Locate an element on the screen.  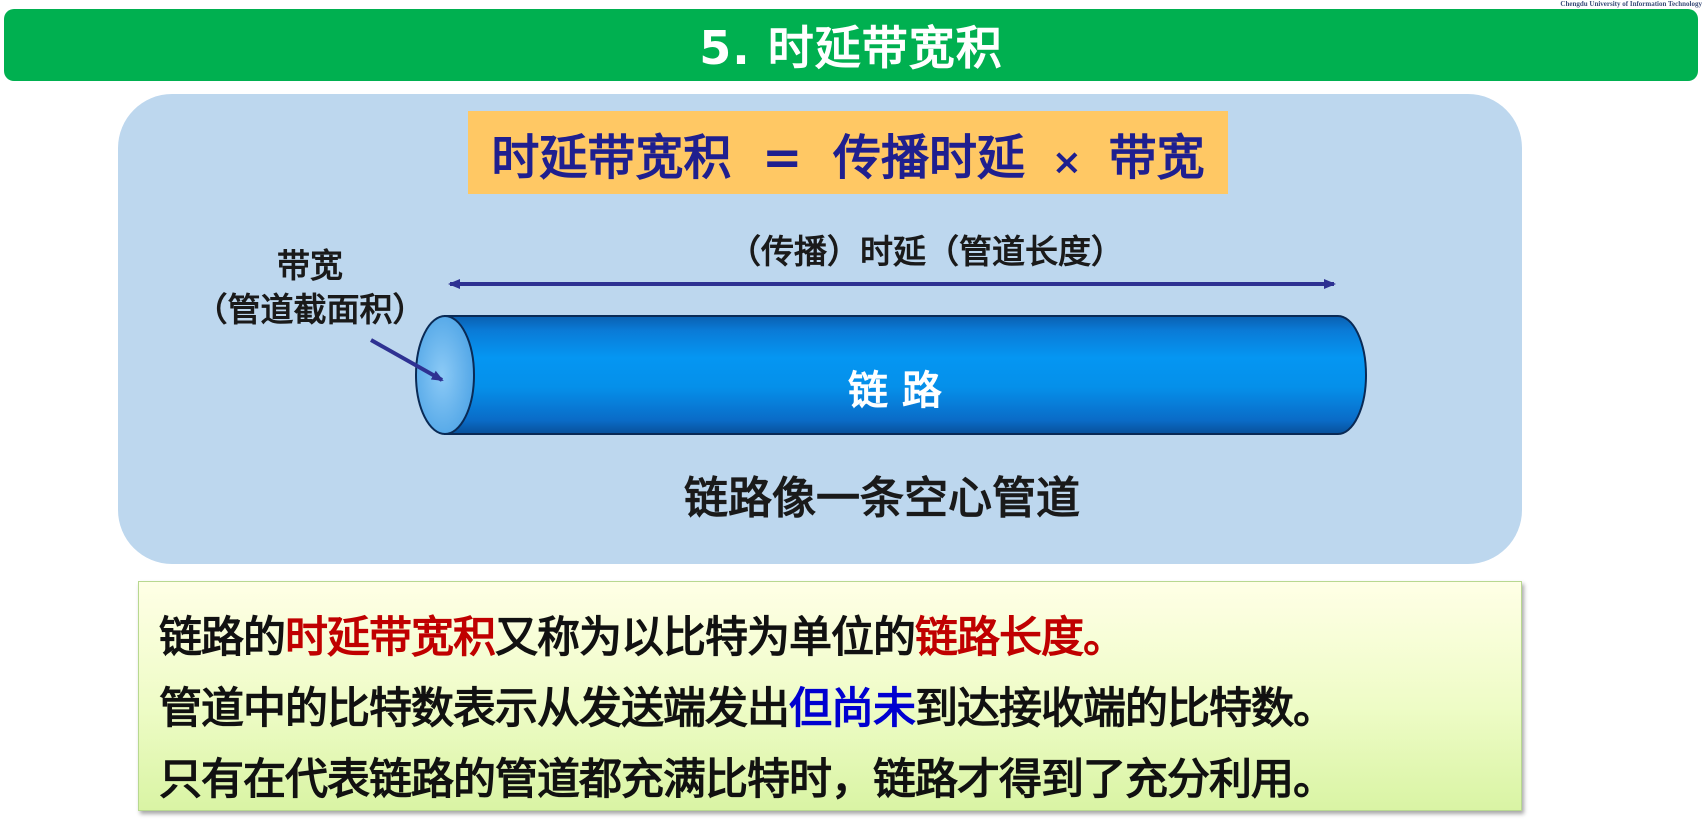
note-line-3: 只有在代表链路的管道都充满比特时，链路才得到了充分利用。 is located at coordinates (747, 780).